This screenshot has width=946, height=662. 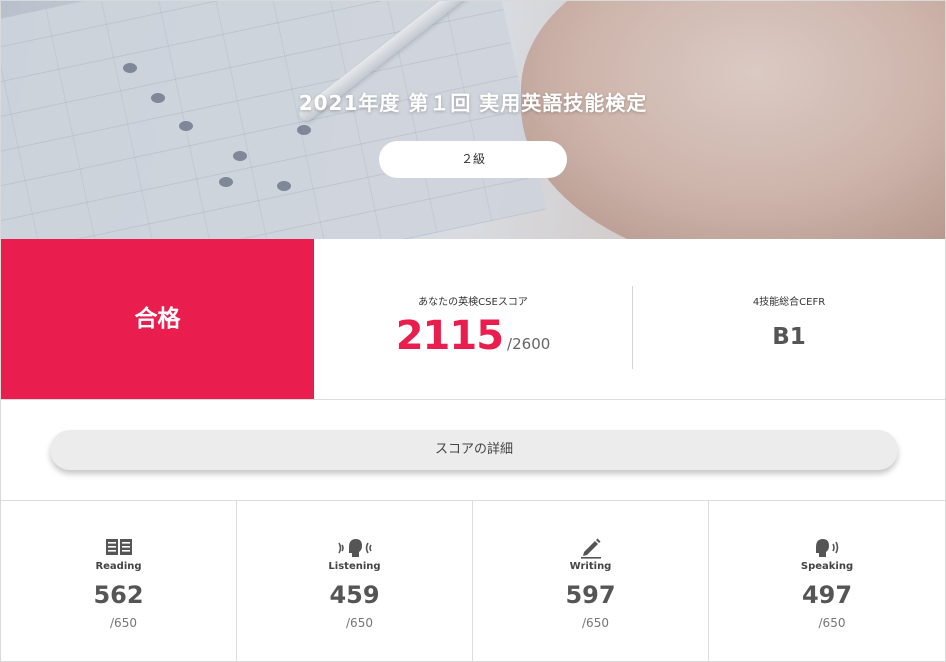 I want to click on skill-name: Listening, so click(x=354, y=566).